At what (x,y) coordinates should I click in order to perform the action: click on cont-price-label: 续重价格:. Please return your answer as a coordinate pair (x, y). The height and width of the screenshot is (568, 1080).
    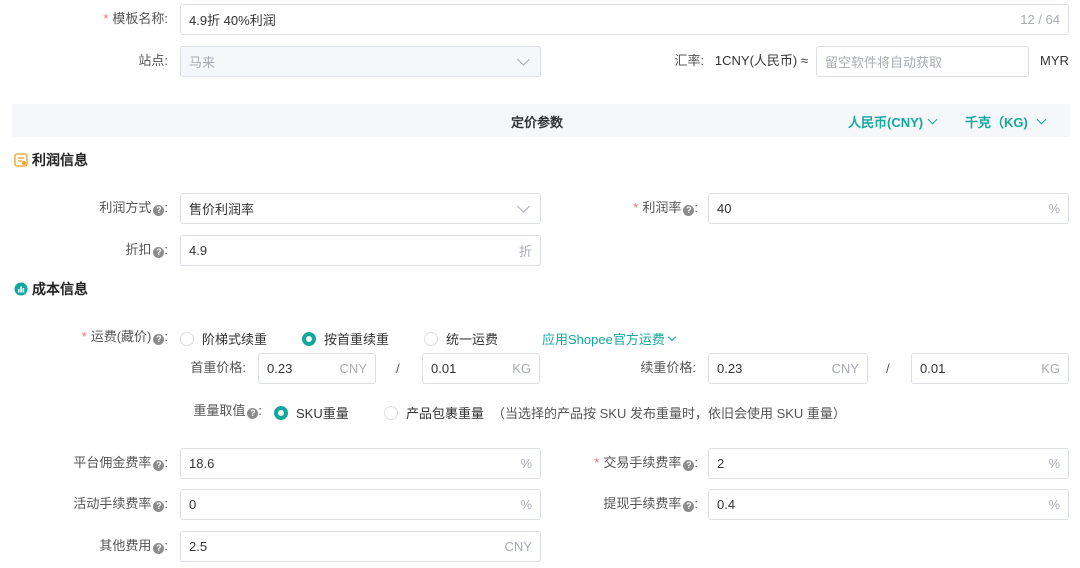
    Looking at the image, I should click on (668, 367).